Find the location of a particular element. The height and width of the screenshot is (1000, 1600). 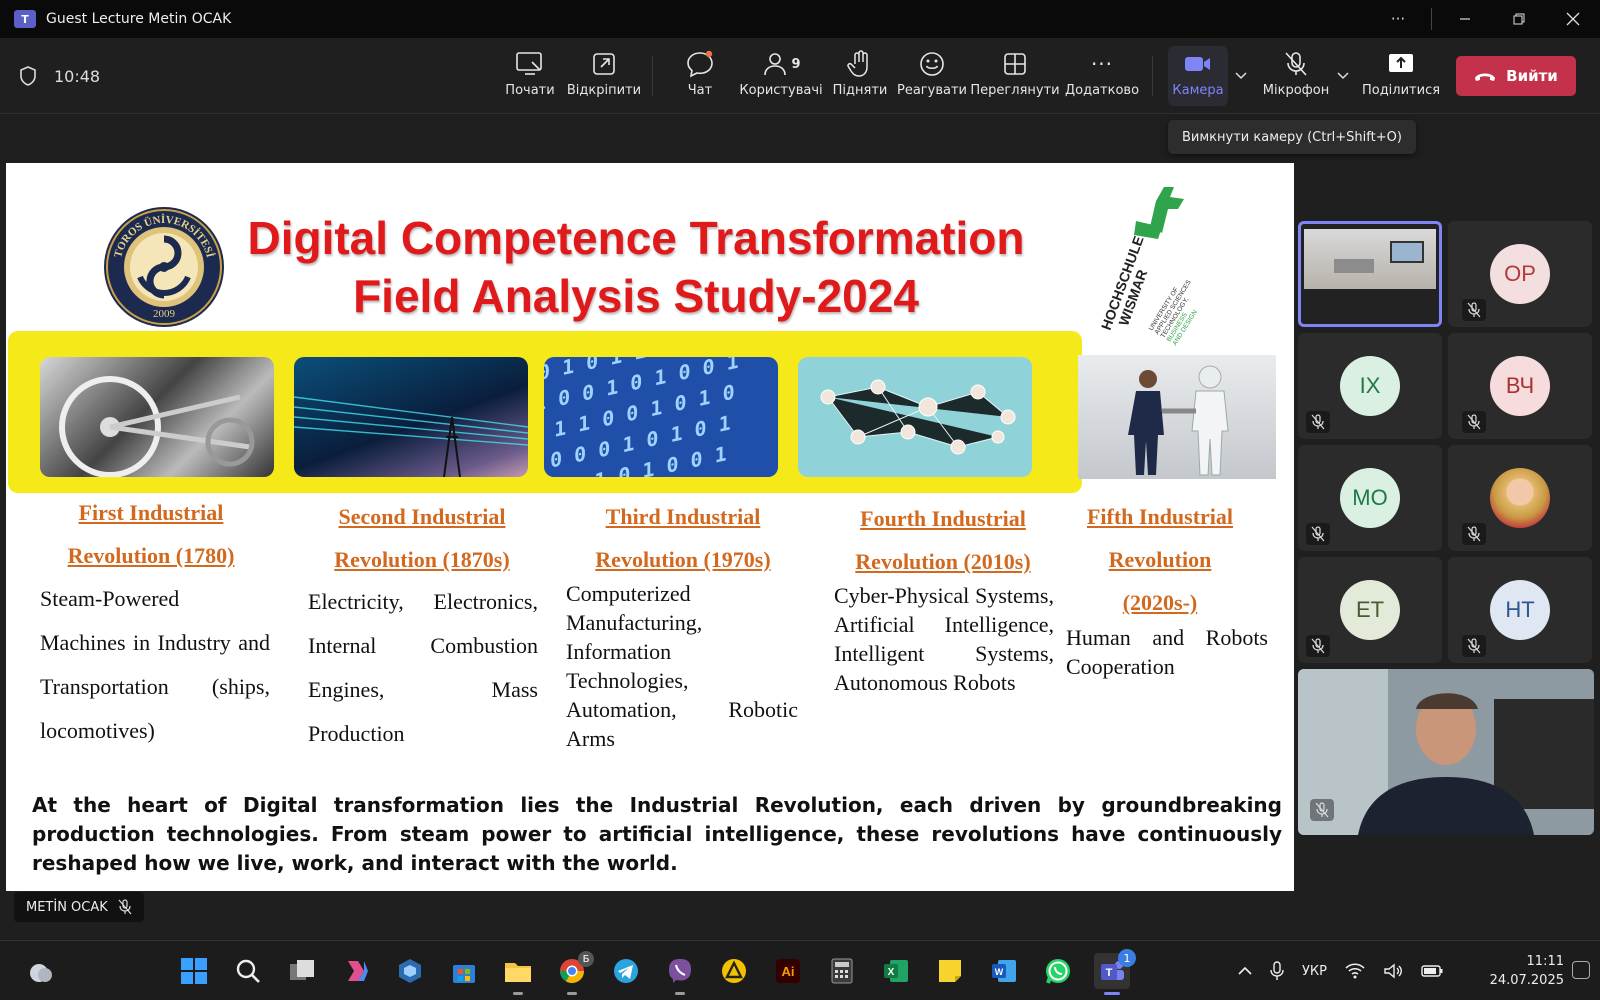

minimize-icon is located at coordinates (1465, 19).